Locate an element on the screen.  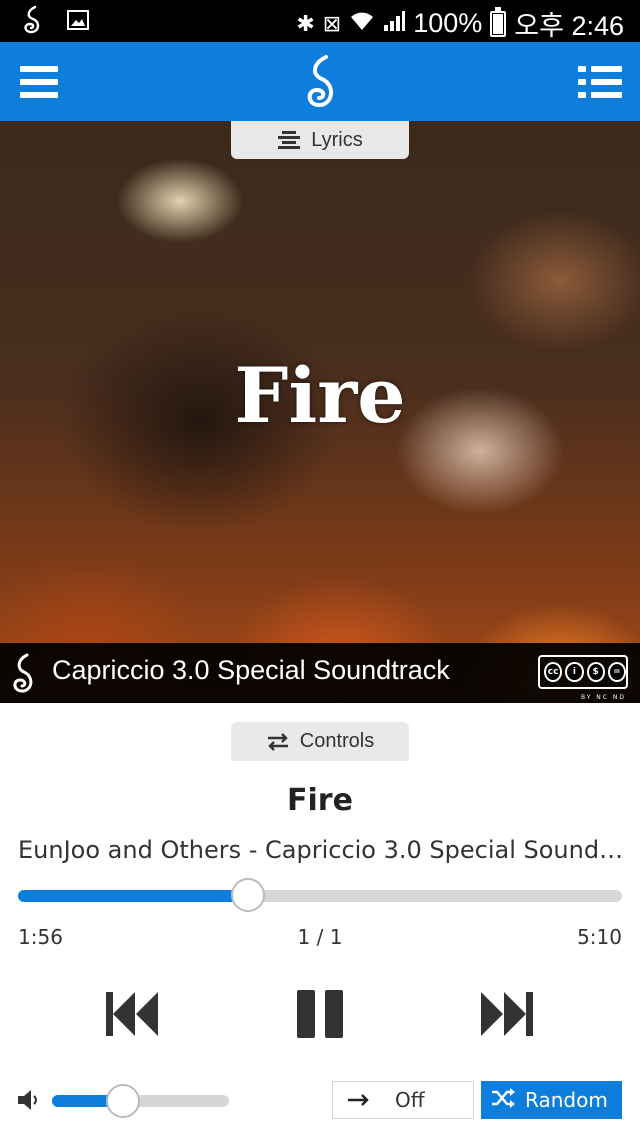
wifi-icon is located at coordinates (362, 24).